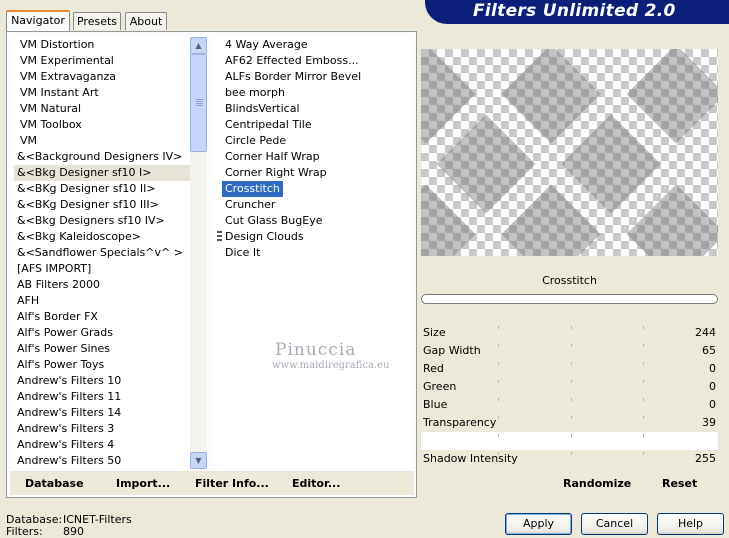  Describe the element at coordinates (273, 221) in the screenshot. I see `filter-item: Cut Glass BugEye` at that location.